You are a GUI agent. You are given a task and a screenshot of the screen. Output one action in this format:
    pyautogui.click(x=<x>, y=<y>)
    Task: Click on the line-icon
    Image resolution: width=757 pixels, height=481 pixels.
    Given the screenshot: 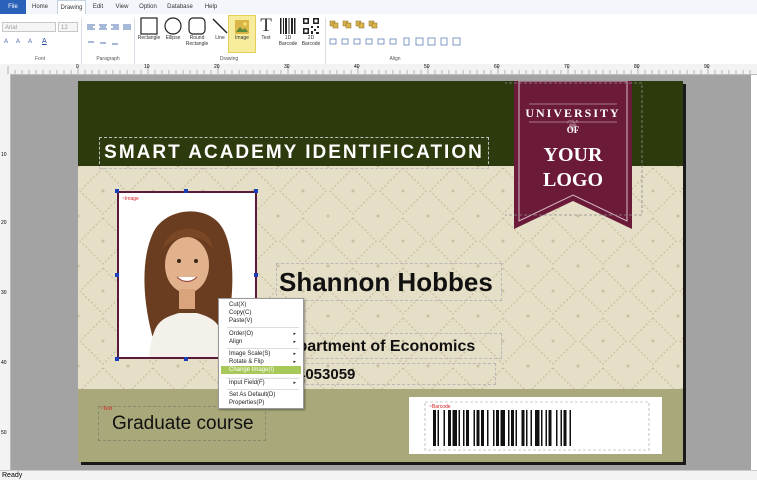 What is the action you would take?
    pyautogui.click(x=220, y=26)
    